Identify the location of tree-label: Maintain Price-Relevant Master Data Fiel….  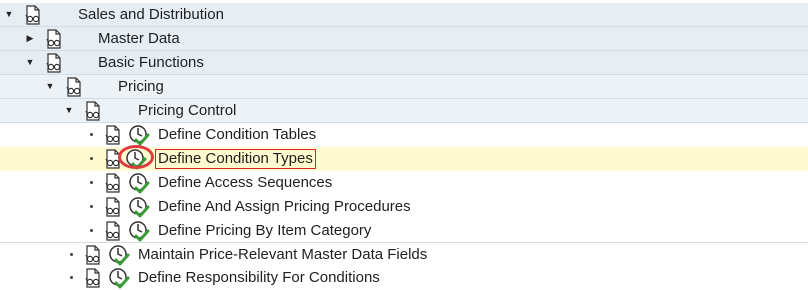
(283, 254).